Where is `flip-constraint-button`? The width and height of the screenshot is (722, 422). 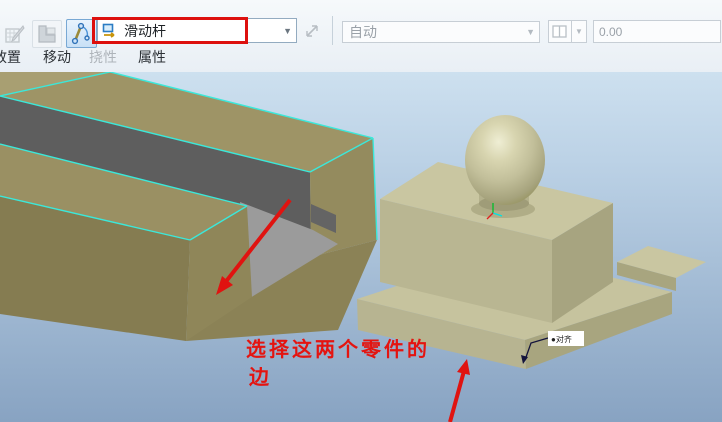
flip-constraint-button is located at coordinates (312, 31).